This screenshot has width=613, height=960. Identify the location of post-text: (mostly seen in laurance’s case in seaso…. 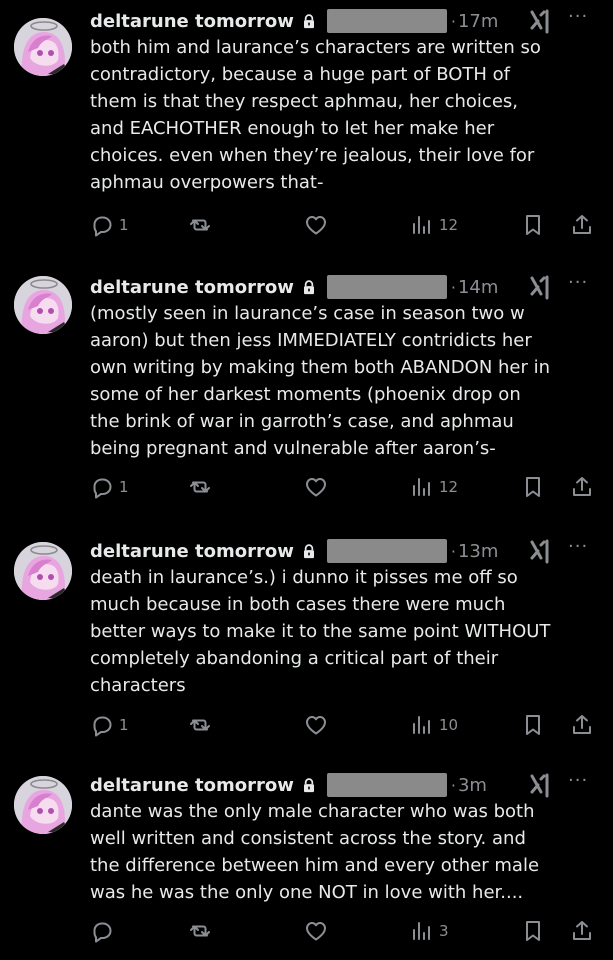
(320, 381).